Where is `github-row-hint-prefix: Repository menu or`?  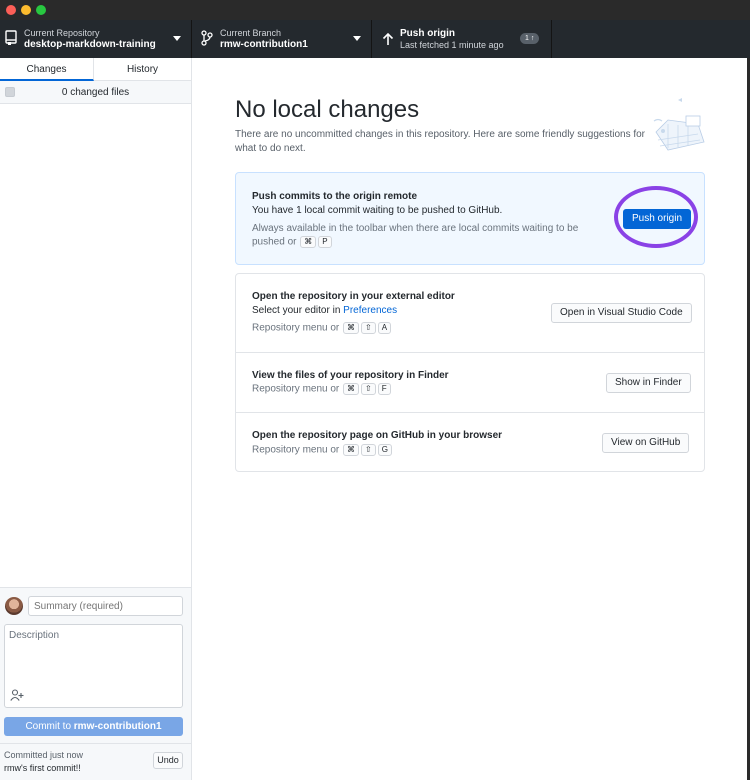
github-row-hint-prefix: Repository menu or is located at coordinates (296, 450).